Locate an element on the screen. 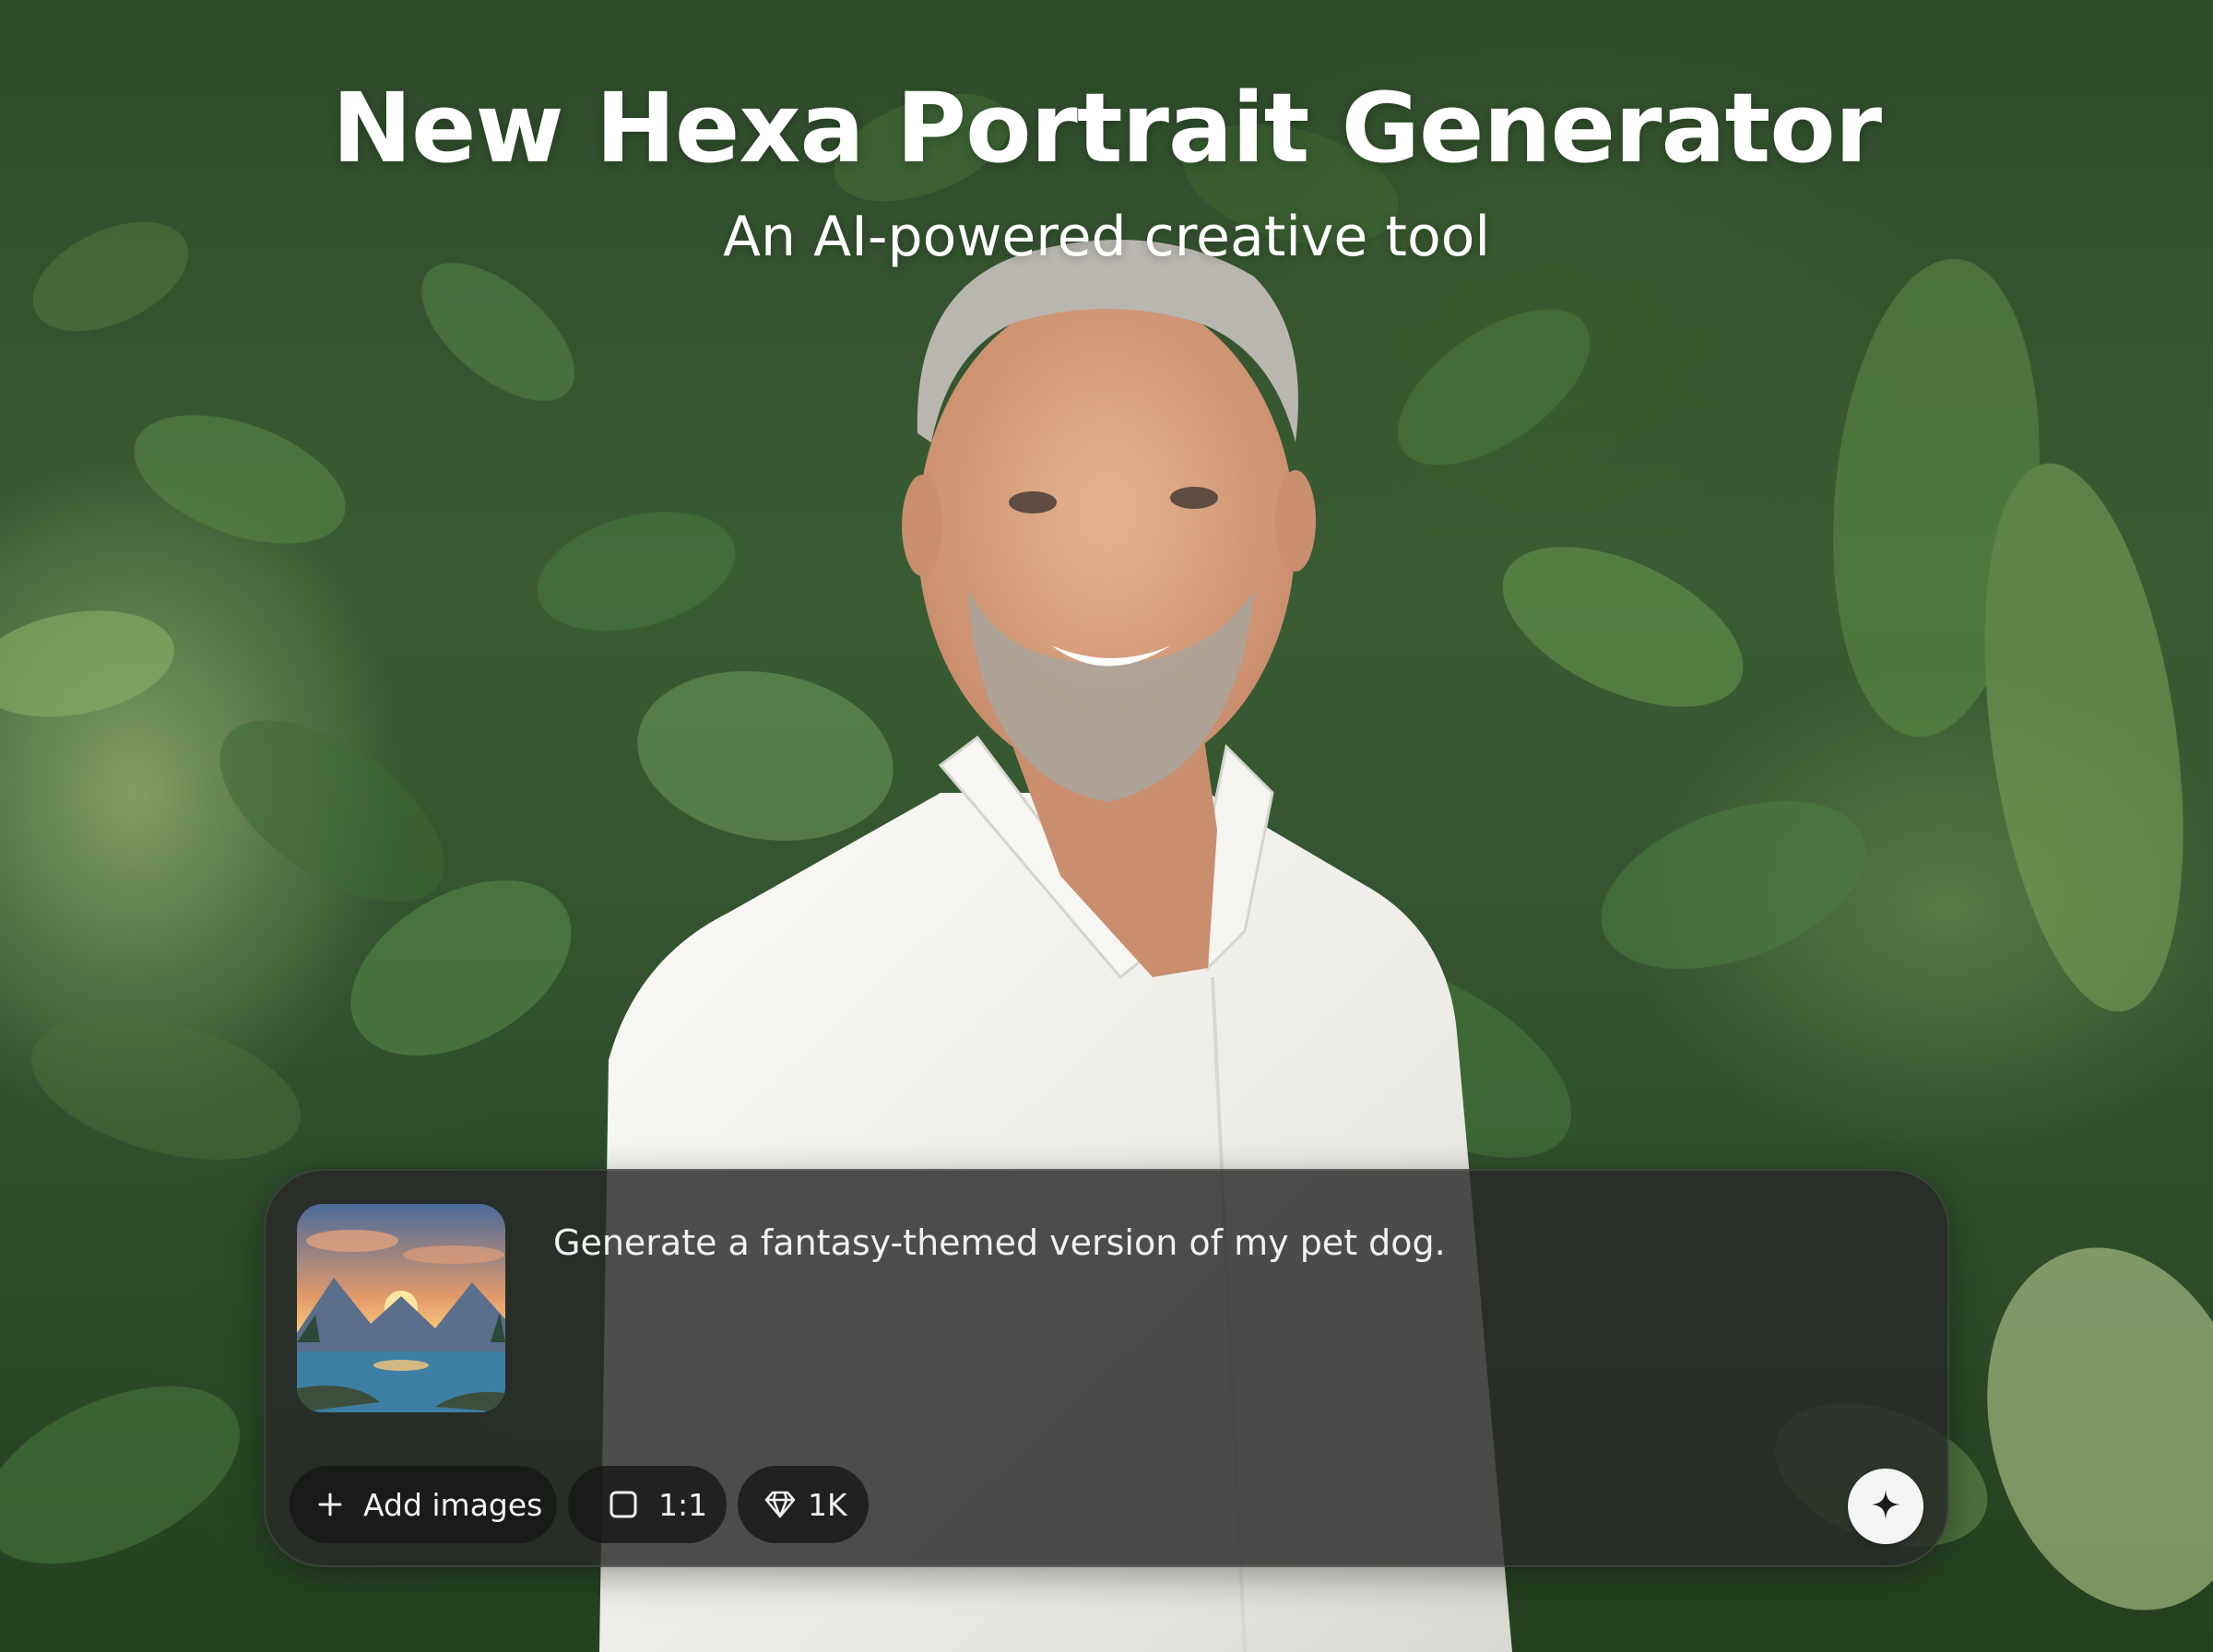 The width and height of the screenshot is (2213, 1652). attached-image-thumbnail is located at coordinates (401, 1308).